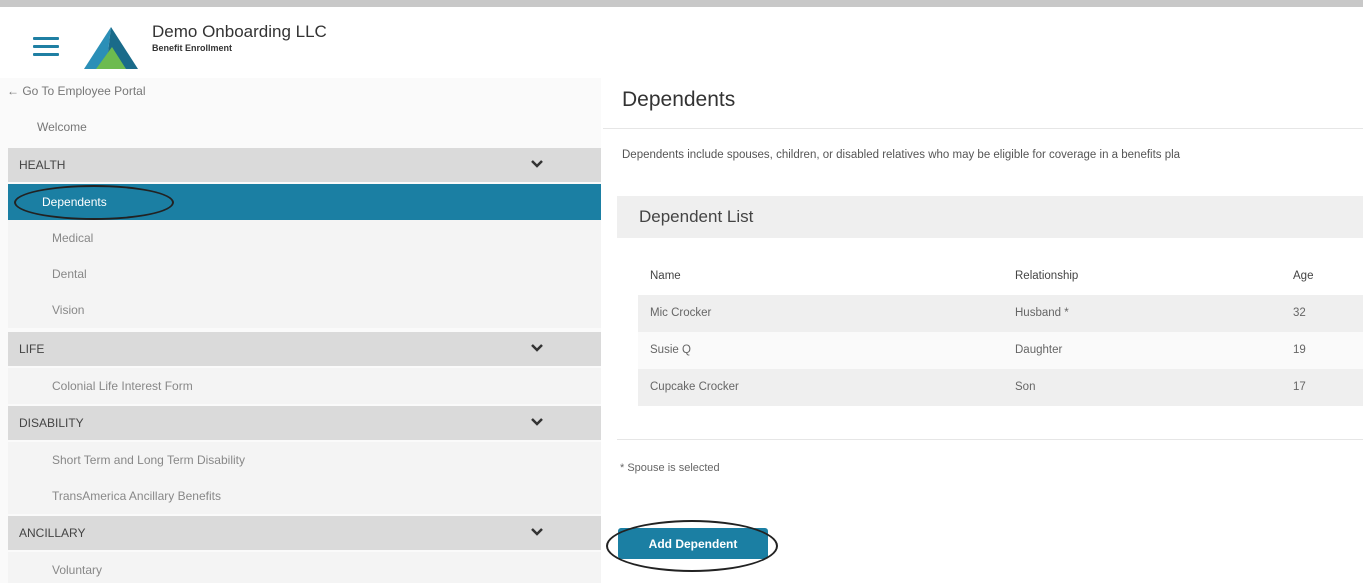  Describe the element at coordinates (693, 543) in the screenshot. I see `add-dependent-button: Add Dependent` at that location.